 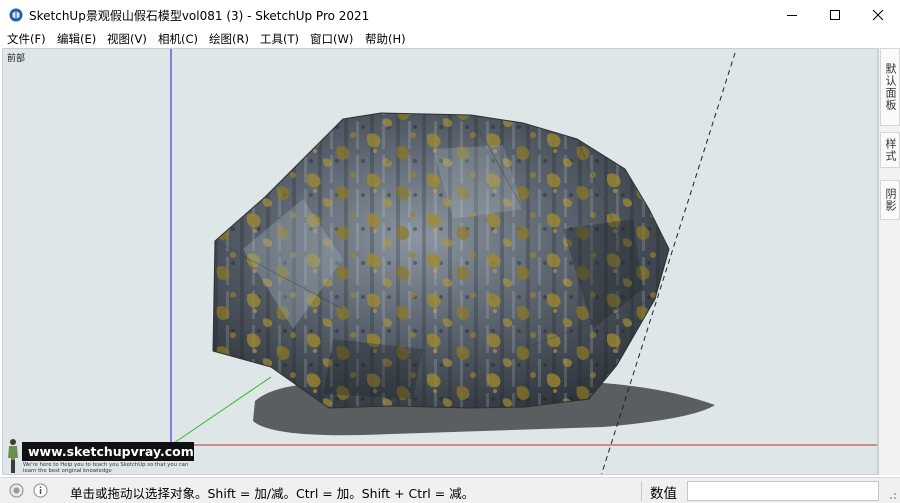 I want to click on tray-tab-default-panel: 默认面板, so click(x=890, y=87).